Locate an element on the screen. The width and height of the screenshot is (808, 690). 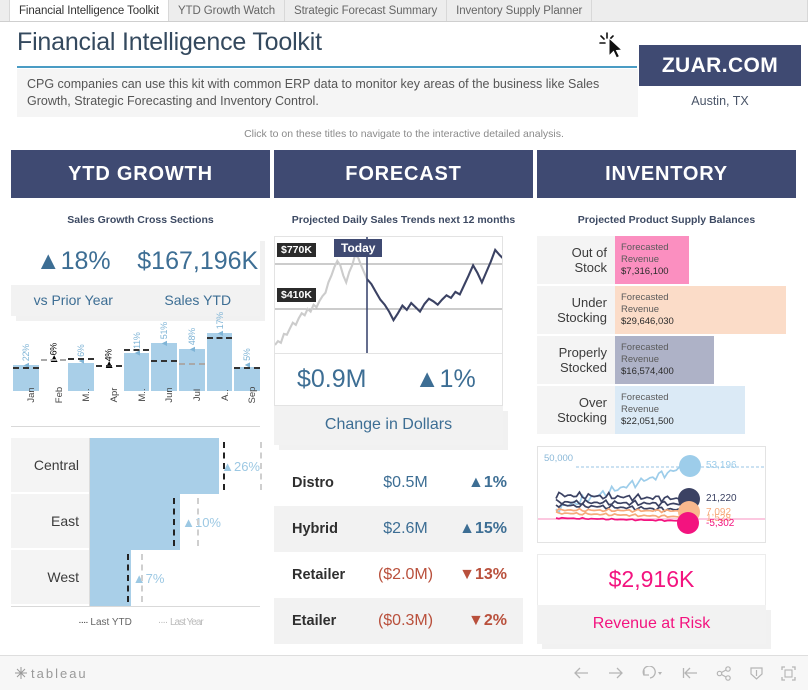
revenue-at-risk-value: $2,916K is located at coordinates (651, 579).